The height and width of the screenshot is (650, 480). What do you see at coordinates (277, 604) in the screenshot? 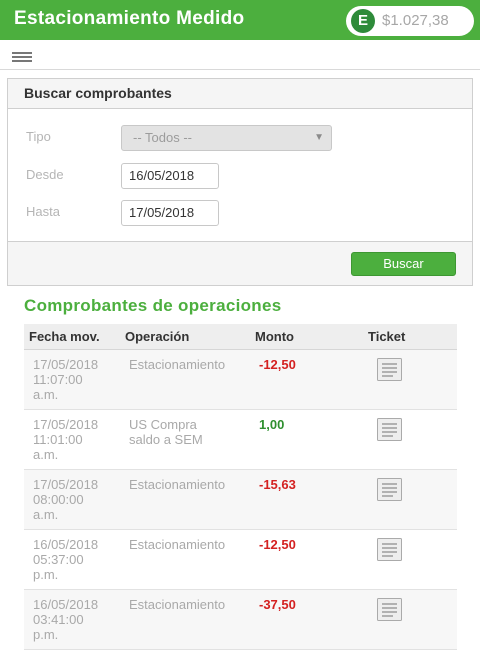
I see `row-amount: -37,50` at bounding box center [277, 604].